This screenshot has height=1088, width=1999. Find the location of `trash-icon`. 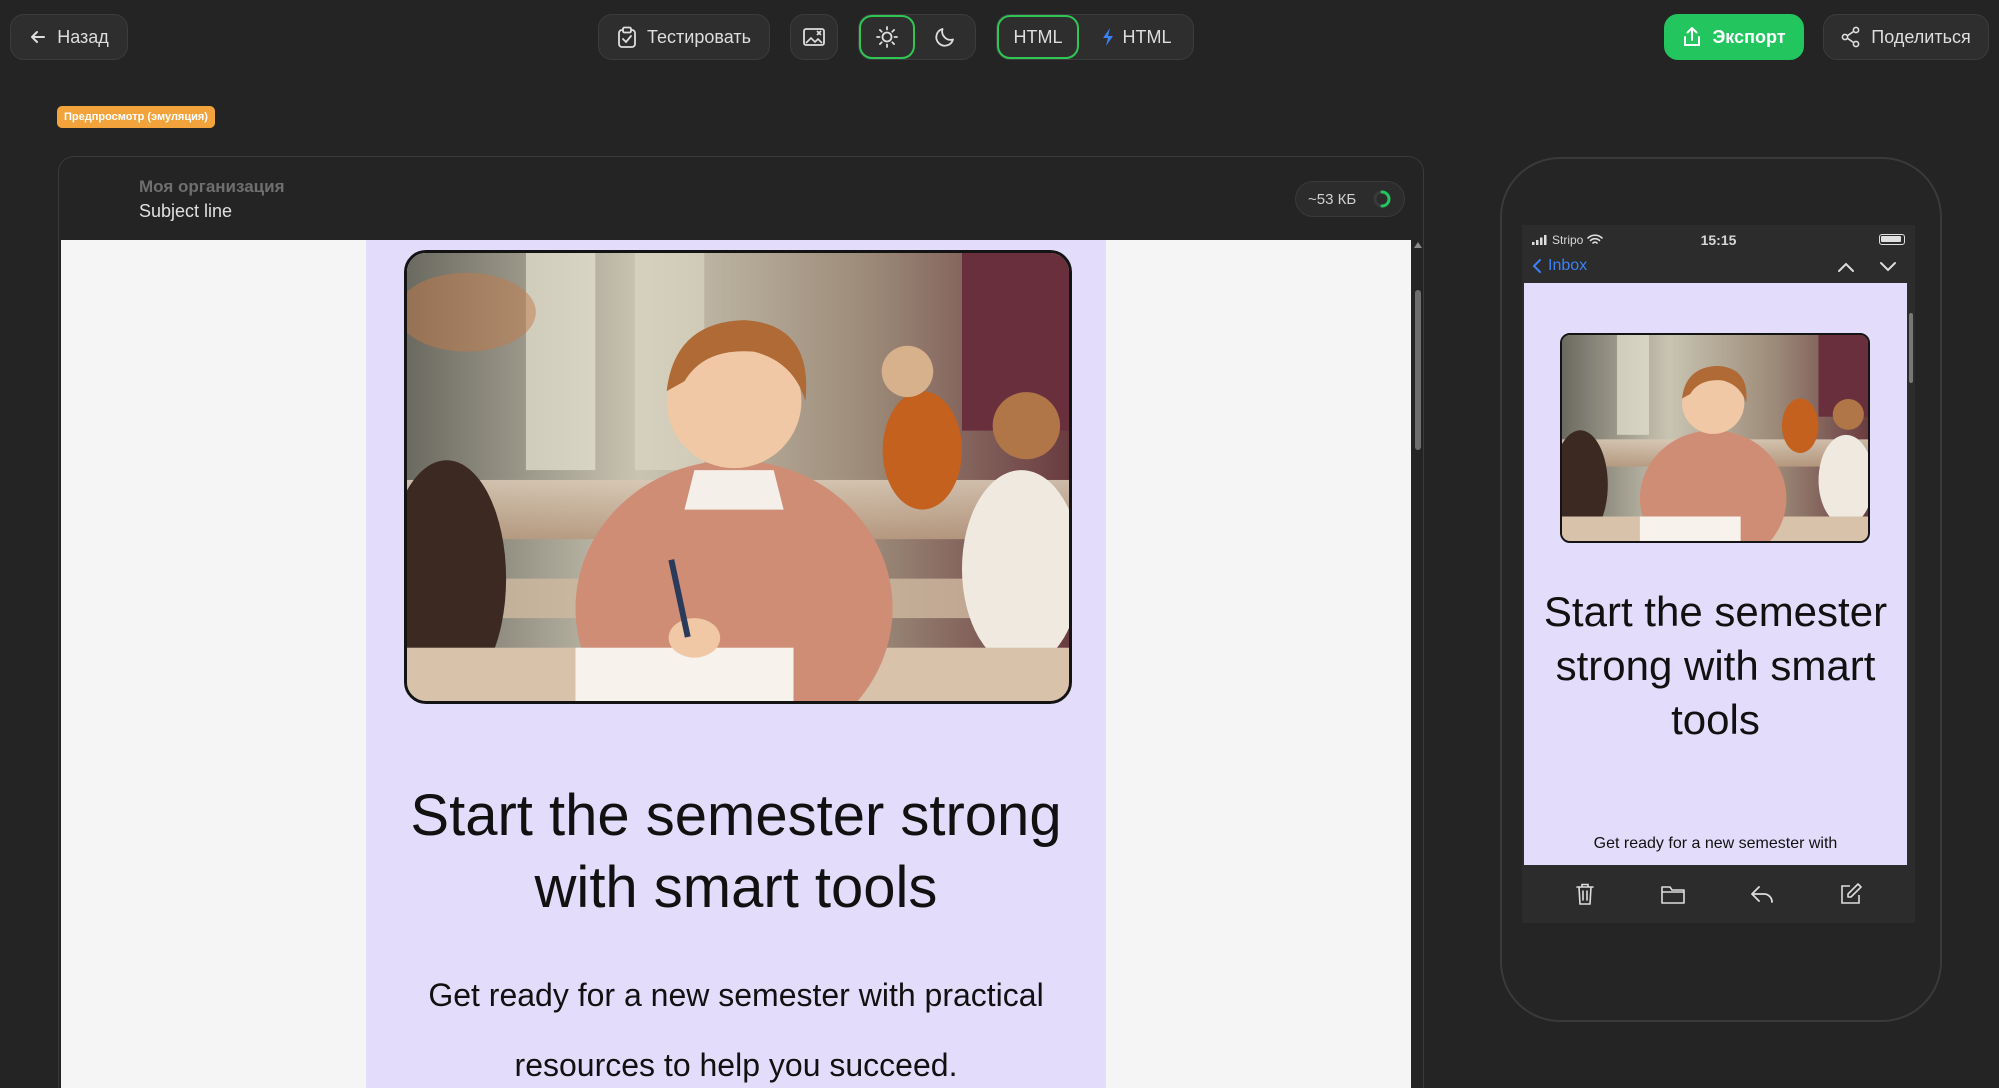

trash-icon is located at coordinates (1585, 894).